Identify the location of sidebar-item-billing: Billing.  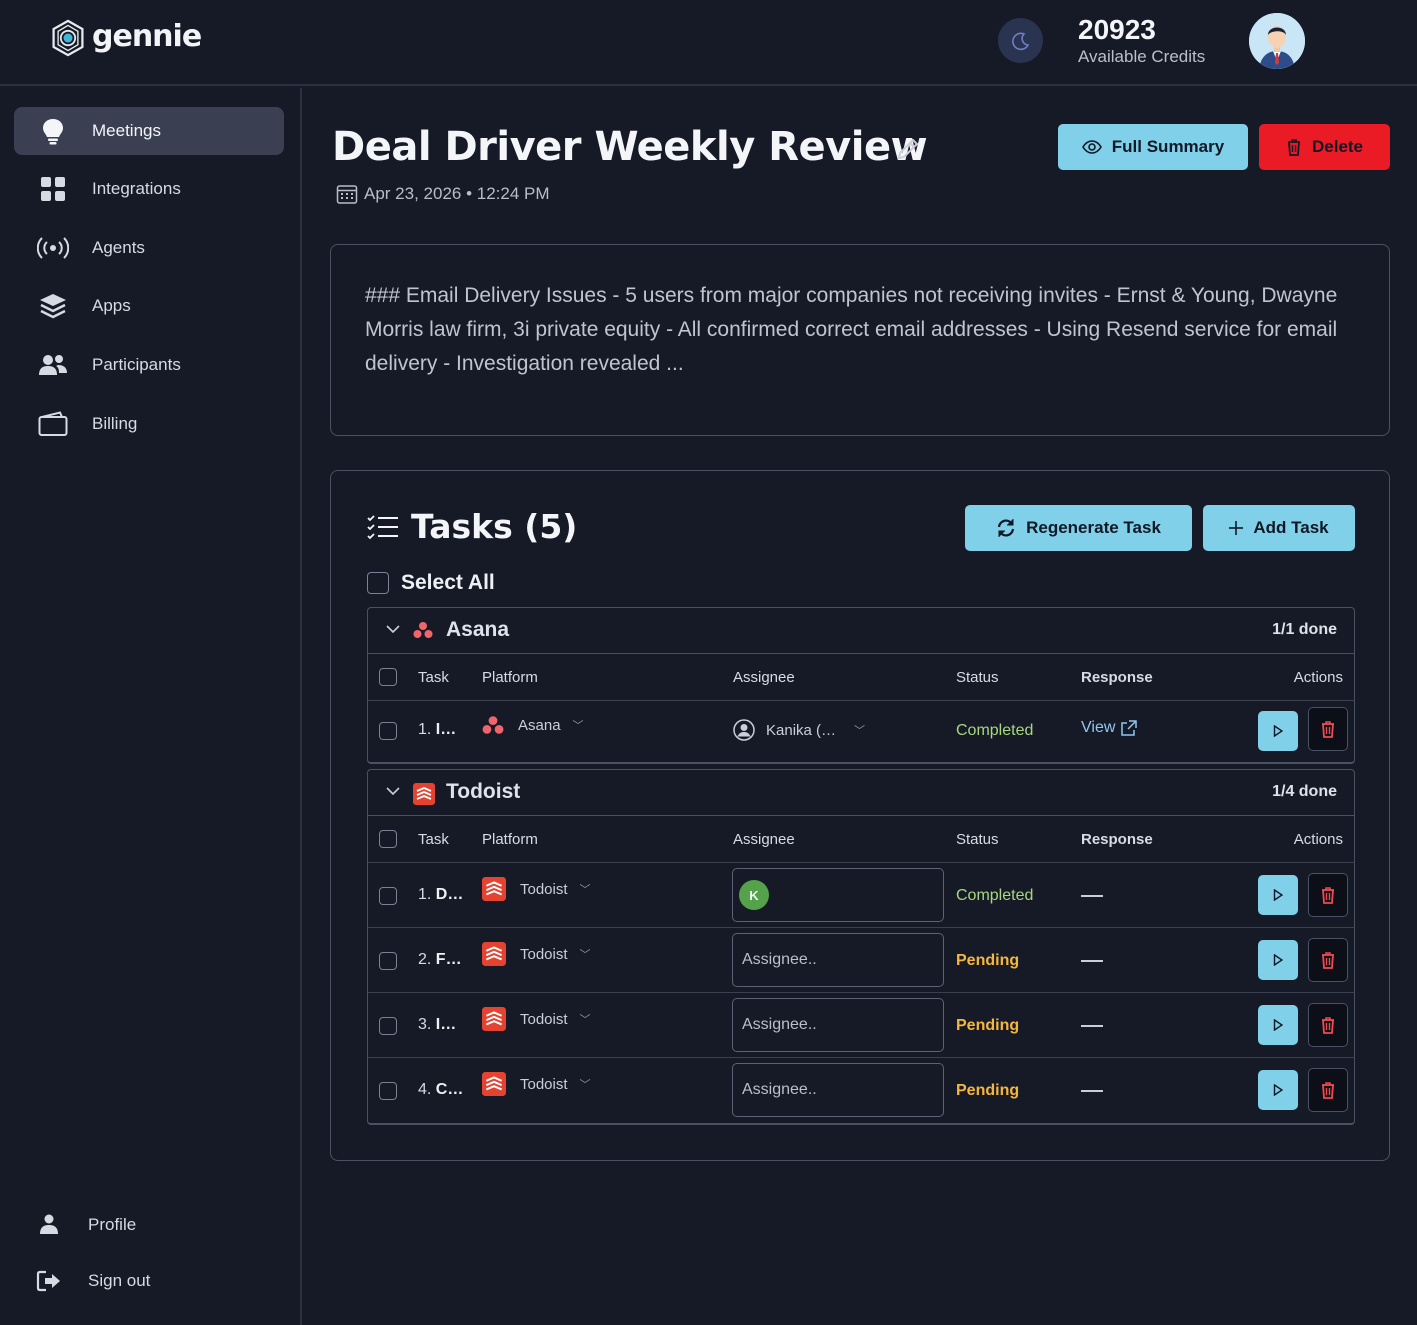
(149, 424).